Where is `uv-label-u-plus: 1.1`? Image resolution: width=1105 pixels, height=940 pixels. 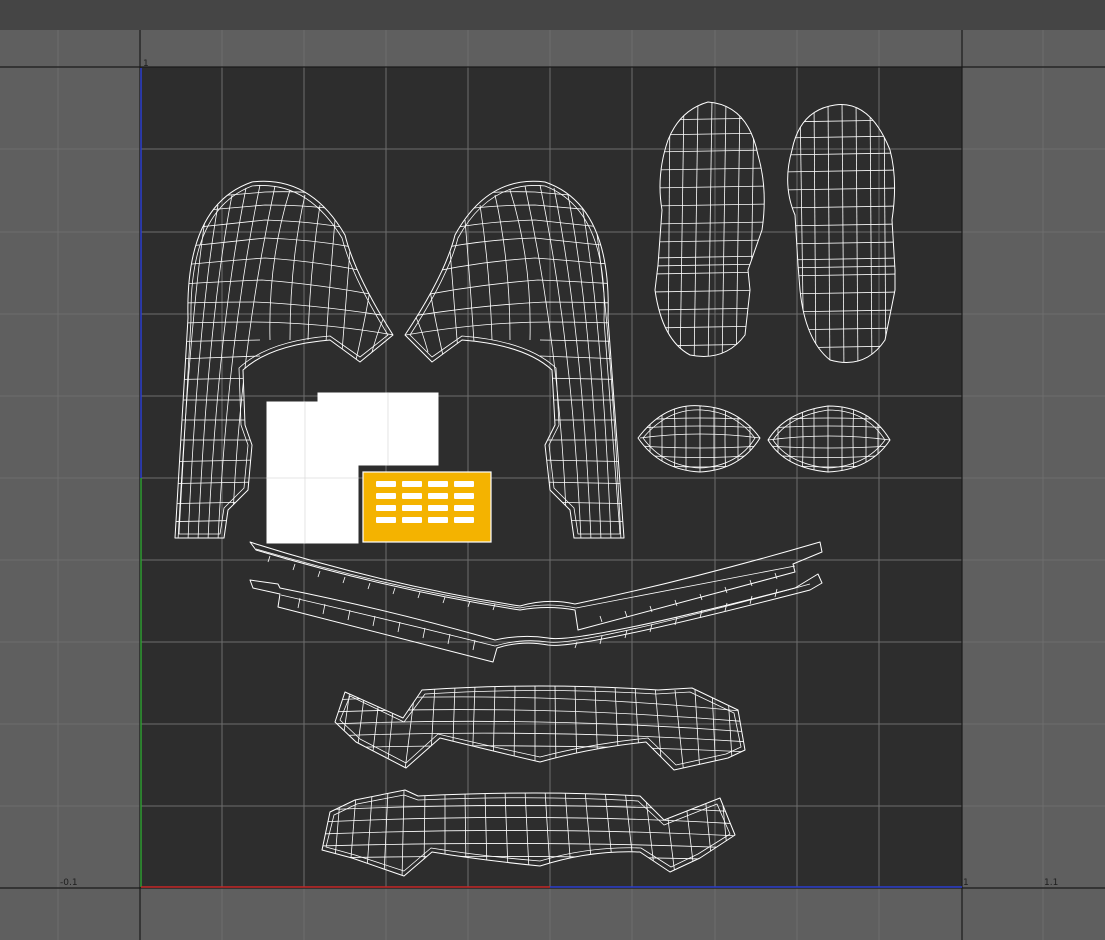 uv-label-u-plus: 1.1 is located at coordinates (1051, 883).